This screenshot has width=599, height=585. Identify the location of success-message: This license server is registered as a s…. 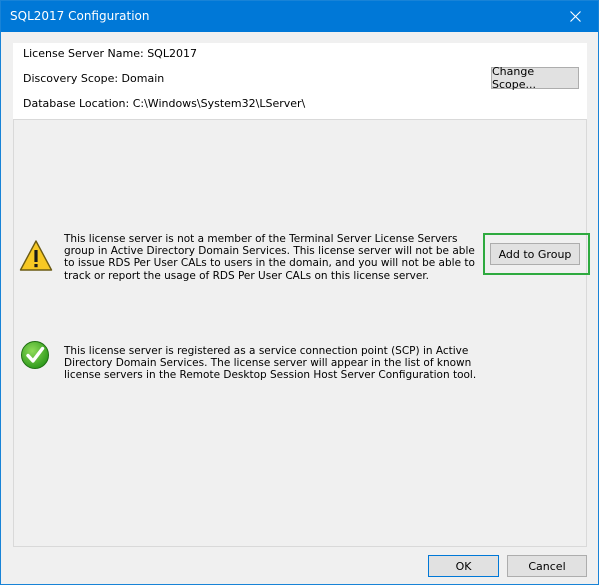
(270, 363).